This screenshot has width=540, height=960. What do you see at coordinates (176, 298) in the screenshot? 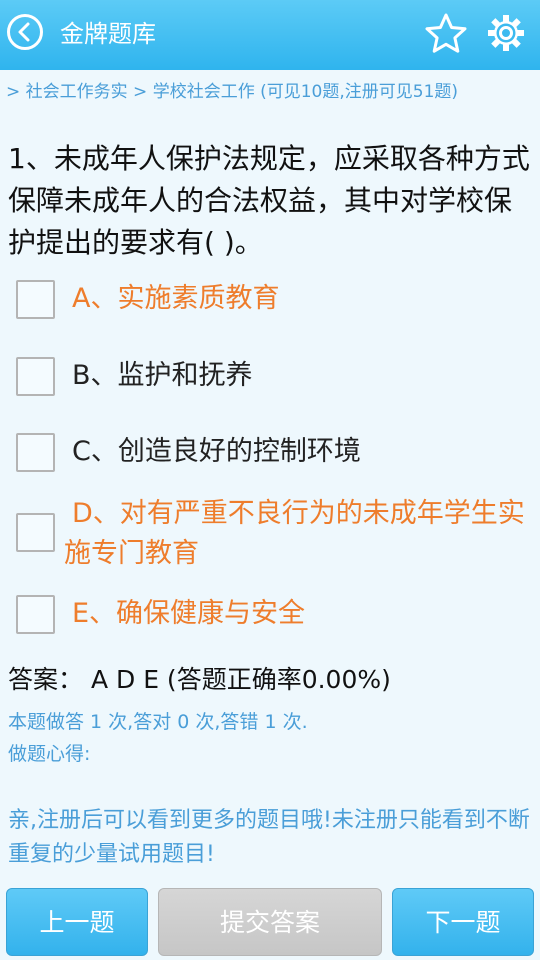
I see `option-a-label: A、实施素质教育` at bounding box center [176, 298].